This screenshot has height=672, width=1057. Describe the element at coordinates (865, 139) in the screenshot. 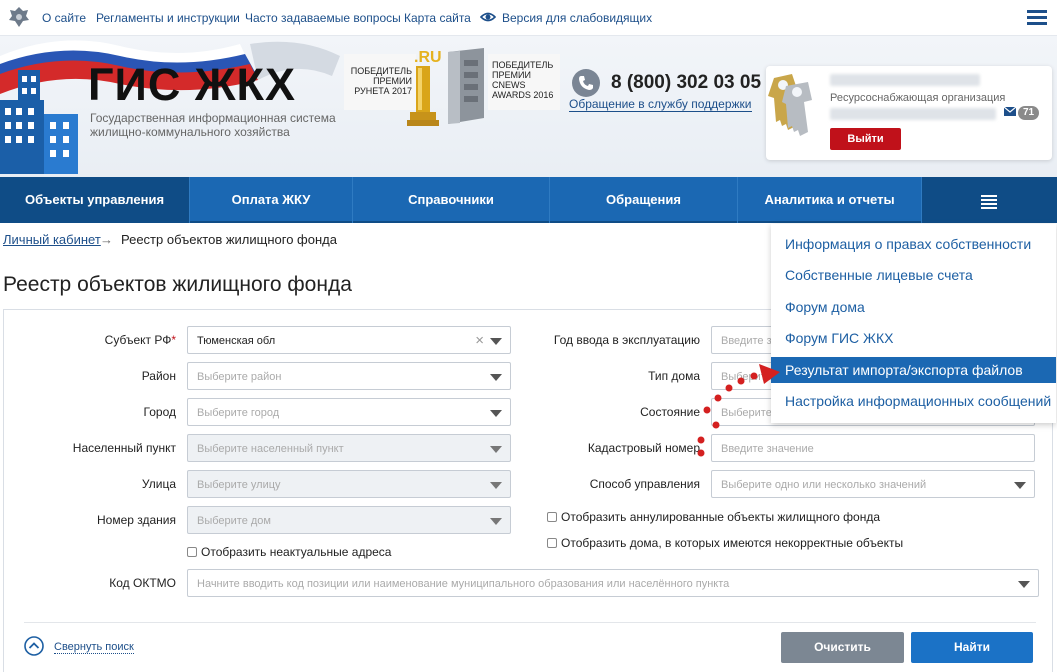

I see `logout-button: Выйти` at that location.